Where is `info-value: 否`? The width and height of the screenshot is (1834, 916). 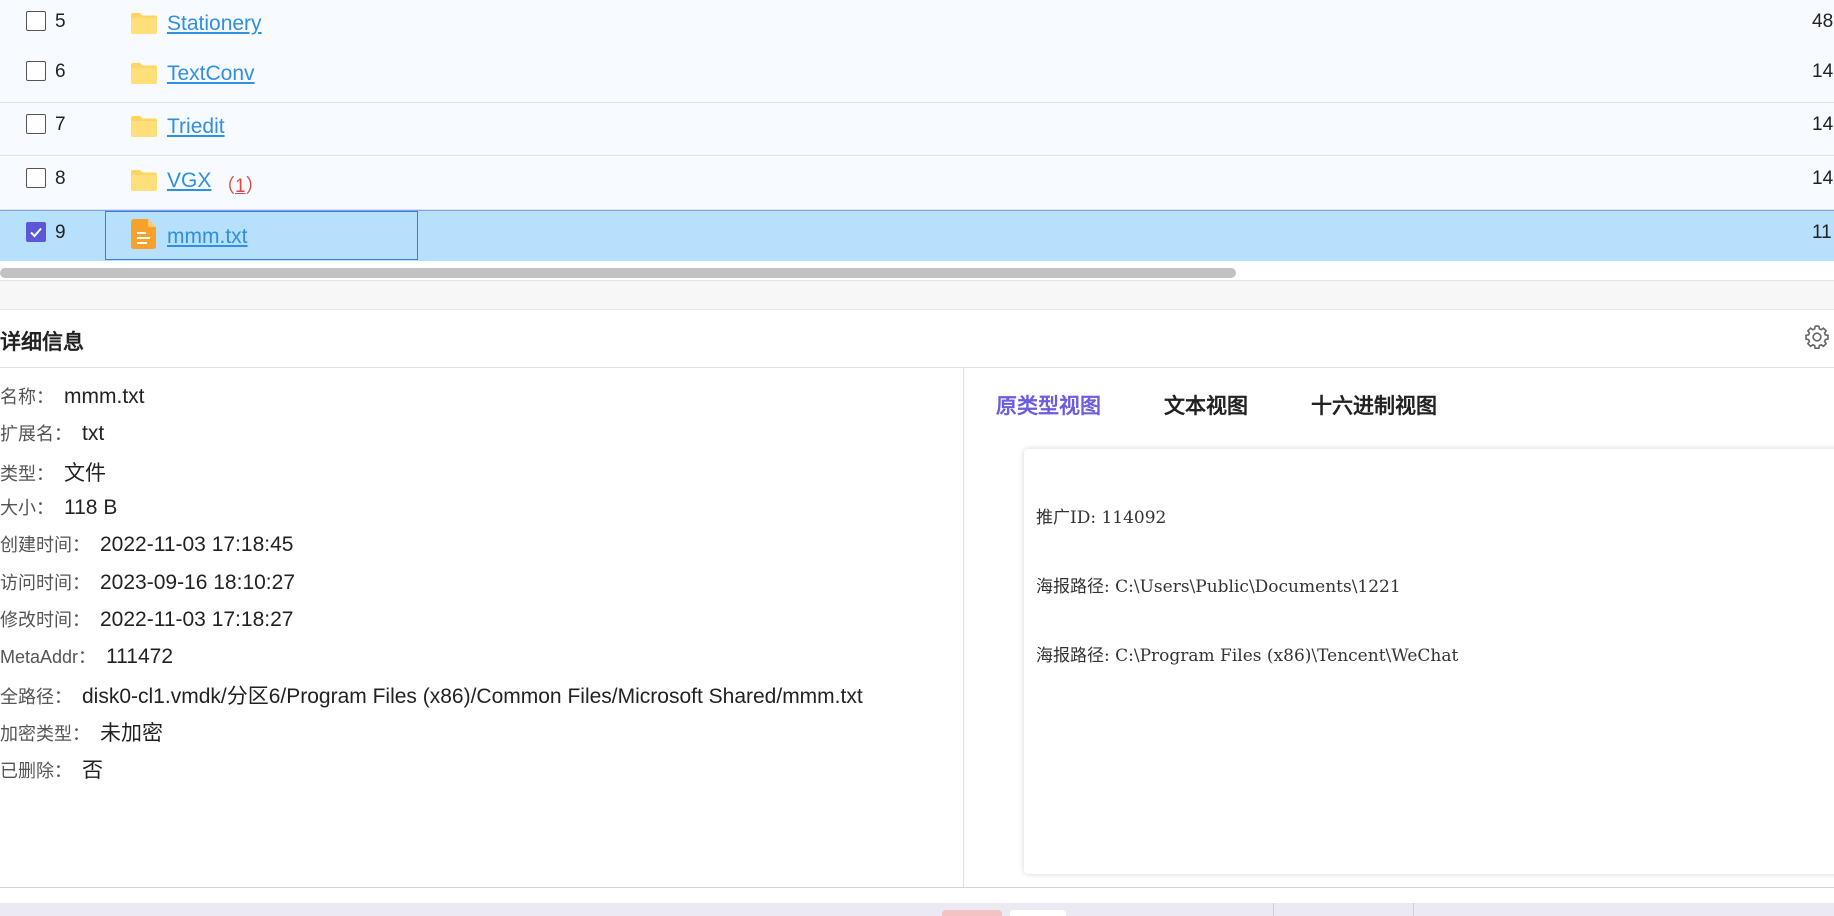 info-value: 否 is located at coordinates (92, 770).